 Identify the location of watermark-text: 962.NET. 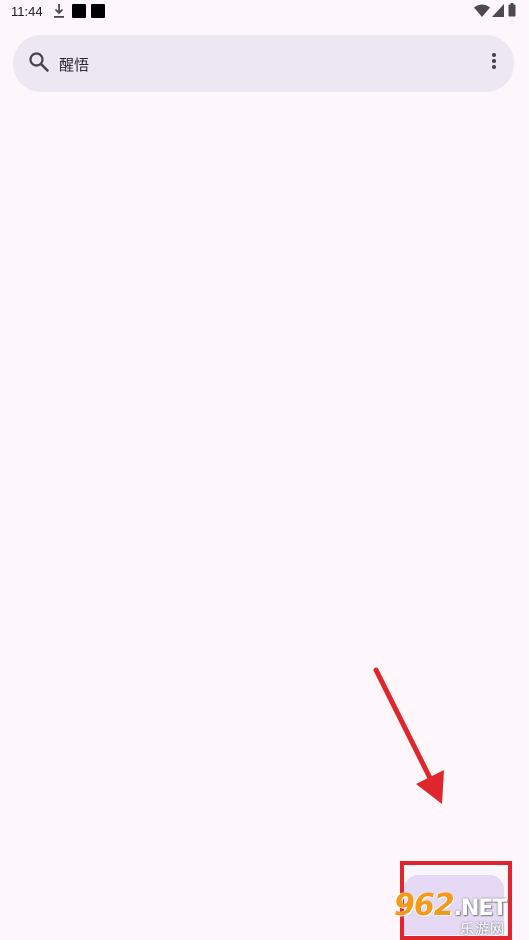
(451, 905).